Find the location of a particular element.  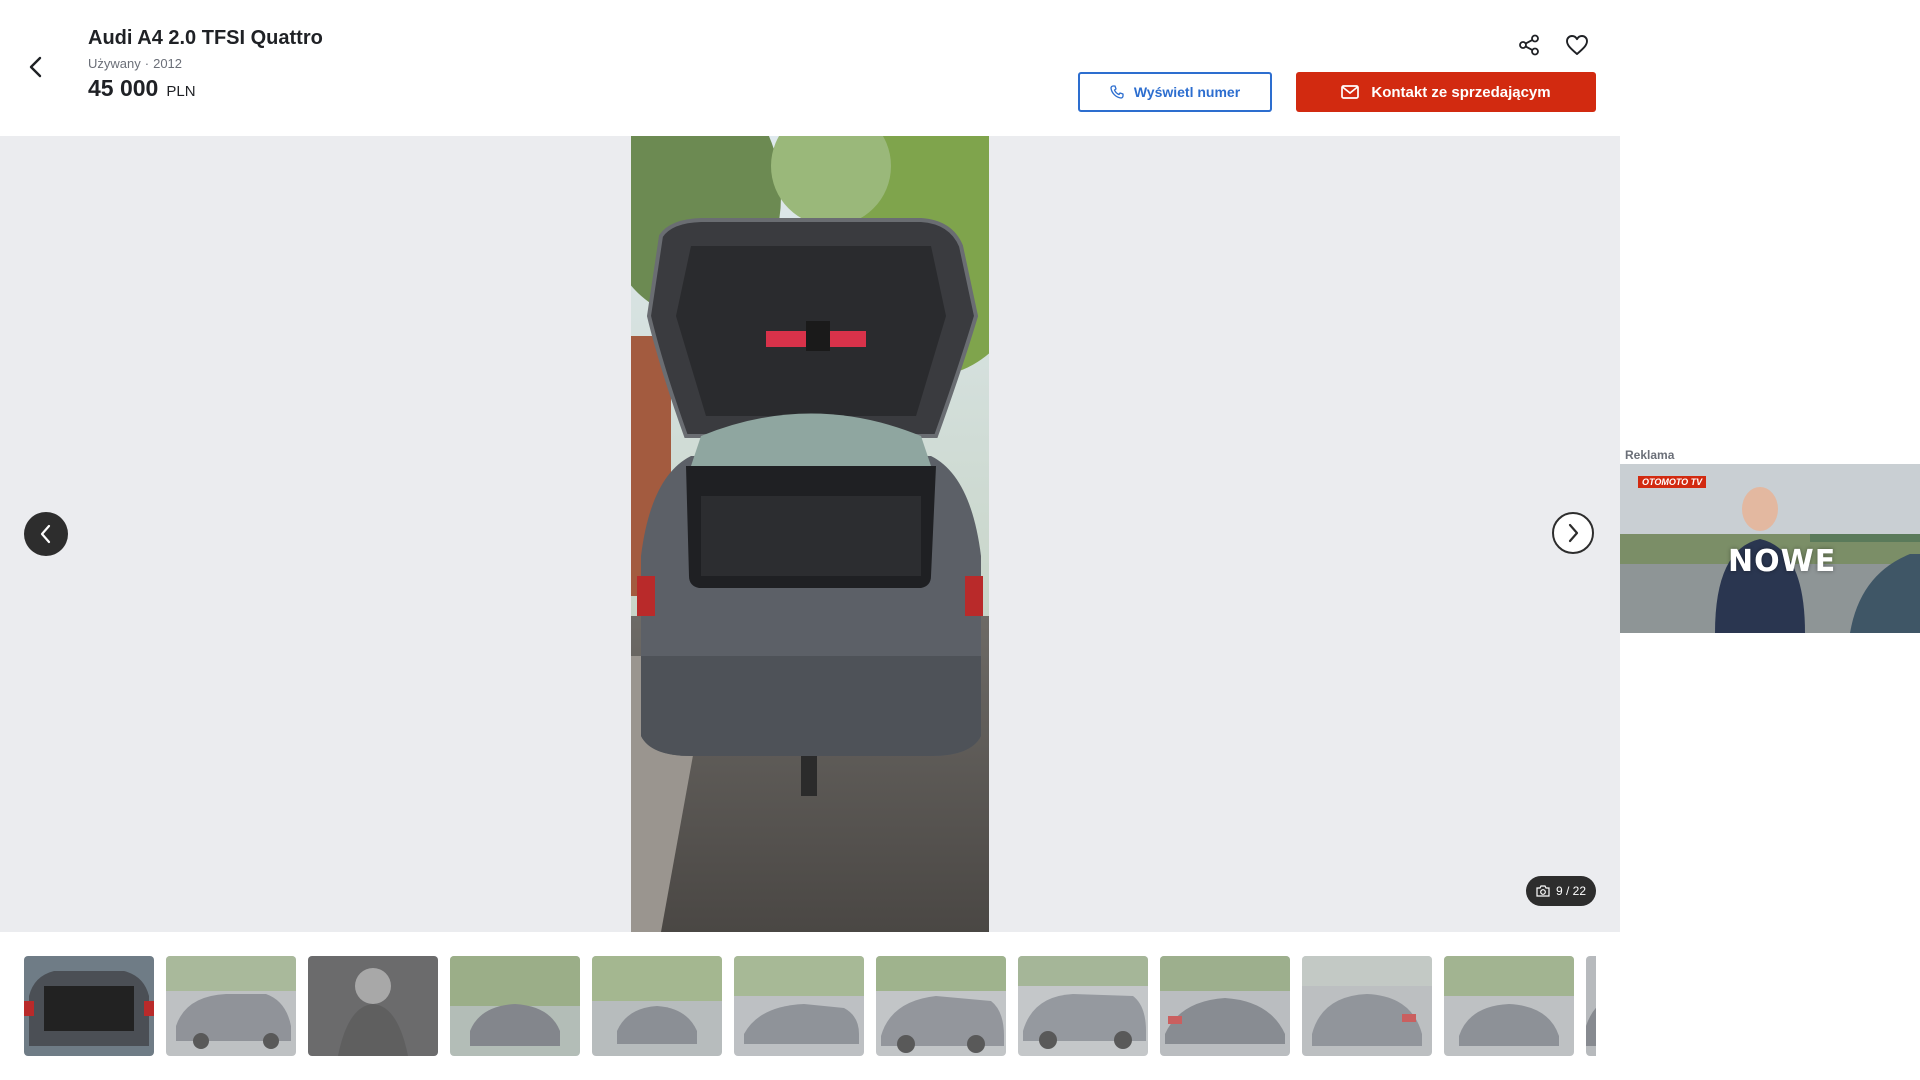

price-currency: PLN is located at coordinates (181, 91).